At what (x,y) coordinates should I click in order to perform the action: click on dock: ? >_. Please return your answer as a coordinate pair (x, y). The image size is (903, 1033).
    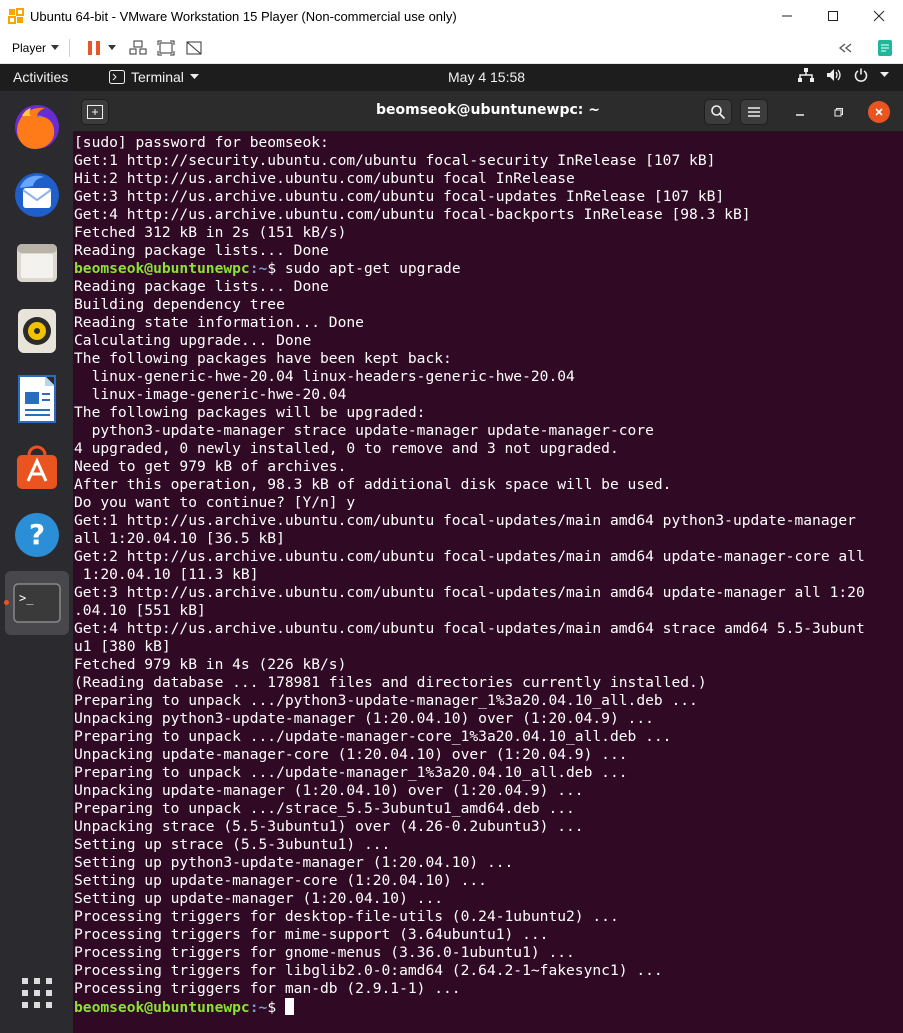
    Looking at the image, I should click on (36, 562).